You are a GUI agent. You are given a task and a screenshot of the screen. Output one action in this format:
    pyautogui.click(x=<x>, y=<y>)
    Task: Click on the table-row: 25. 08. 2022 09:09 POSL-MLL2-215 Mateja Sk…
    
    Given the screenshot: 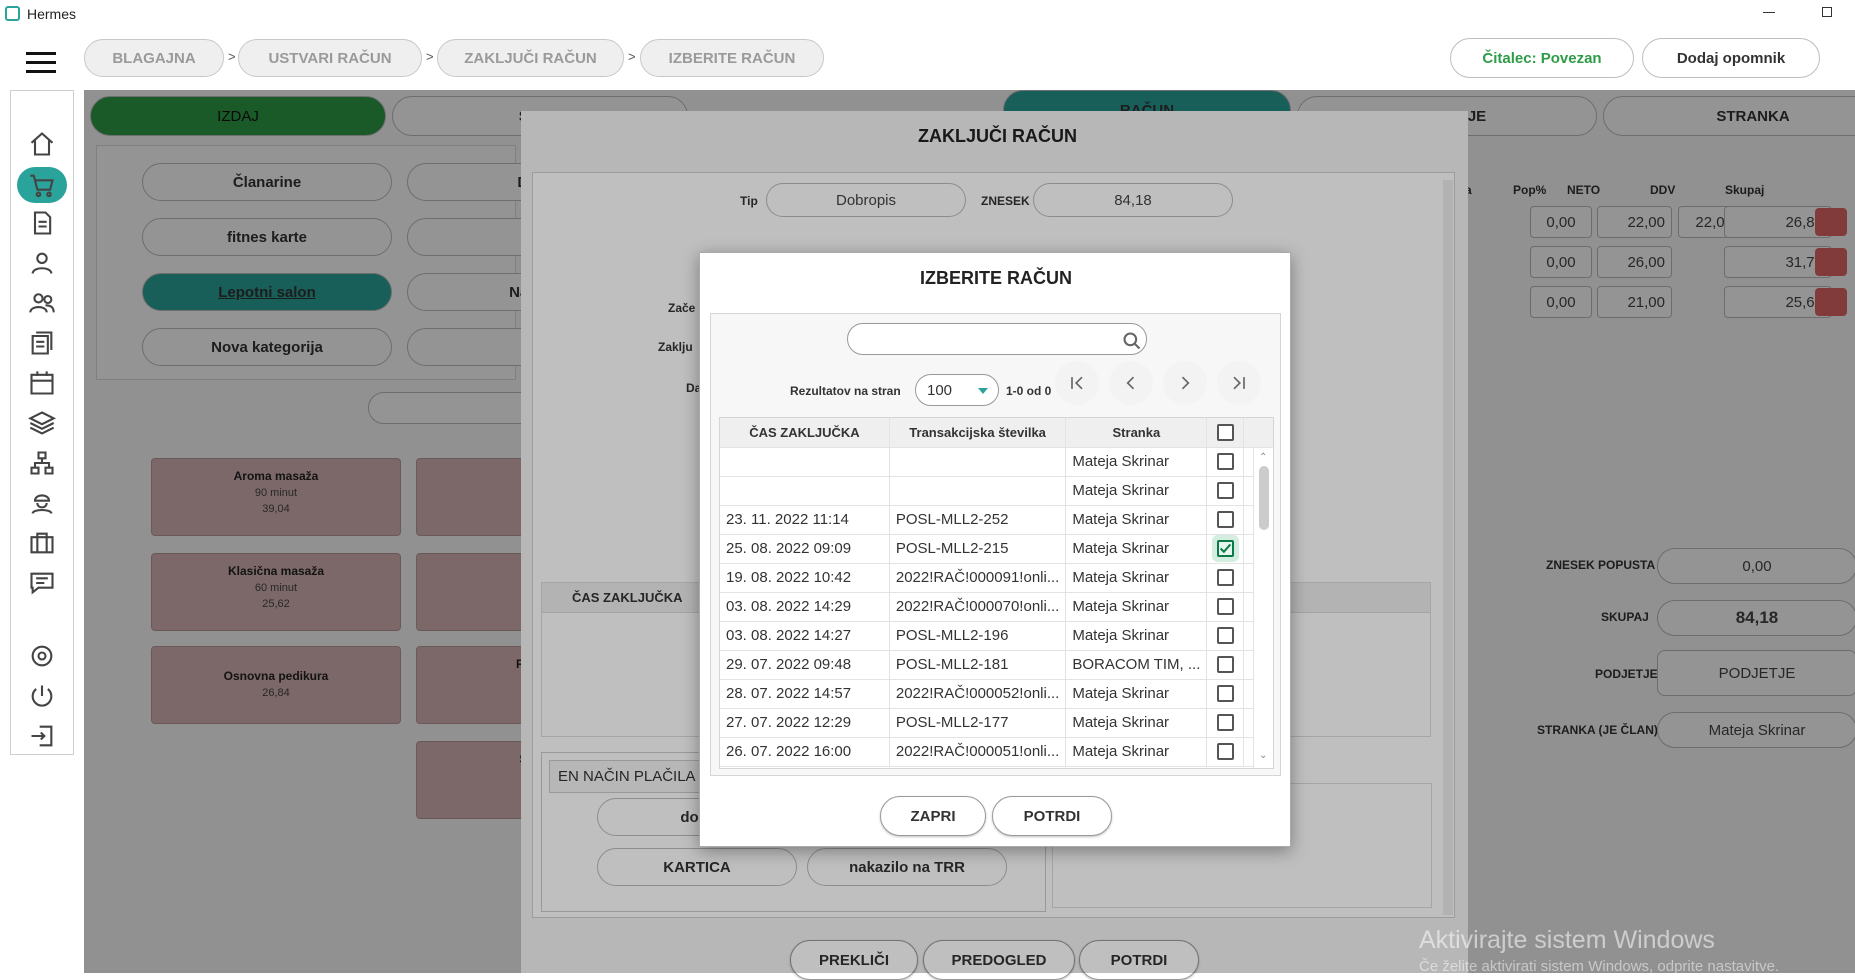 What is the action you would take?
    pyautogui.click(x=996, y=549)
    